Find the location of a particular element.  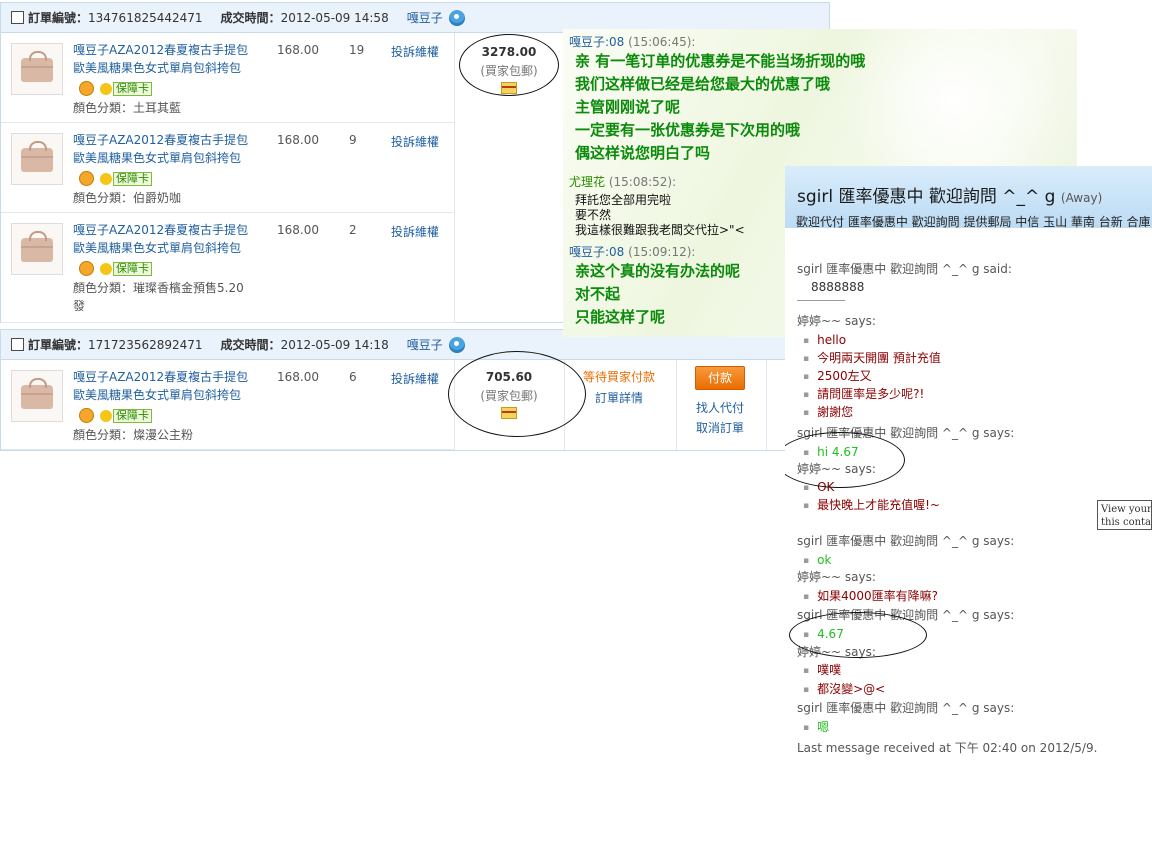

cancel-order-link: 取消訂單 is located at coordinates (720, 428).